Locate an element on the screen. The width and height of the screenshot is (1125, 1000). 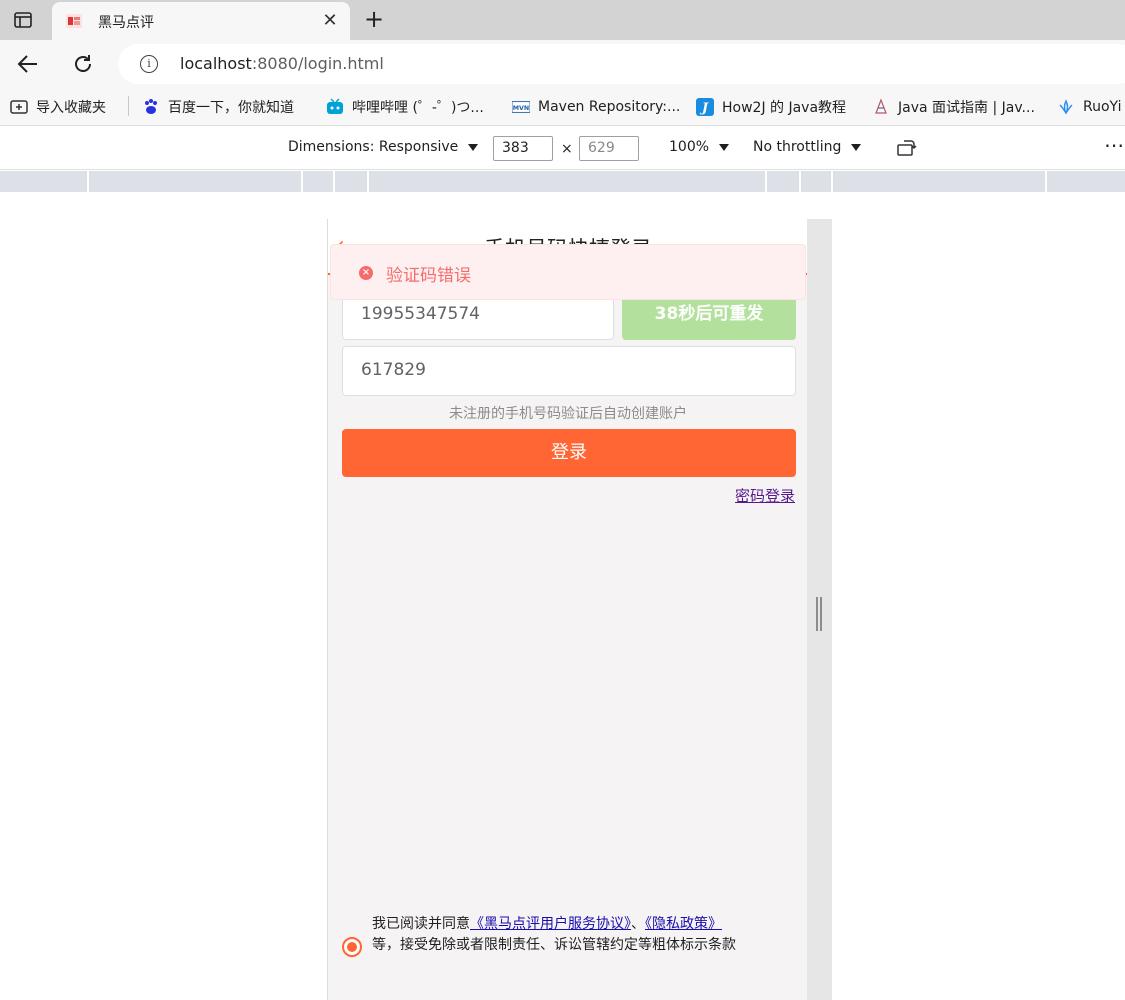
address-bar: i localhost:8080/login.html is located at coordinates (621, 64).